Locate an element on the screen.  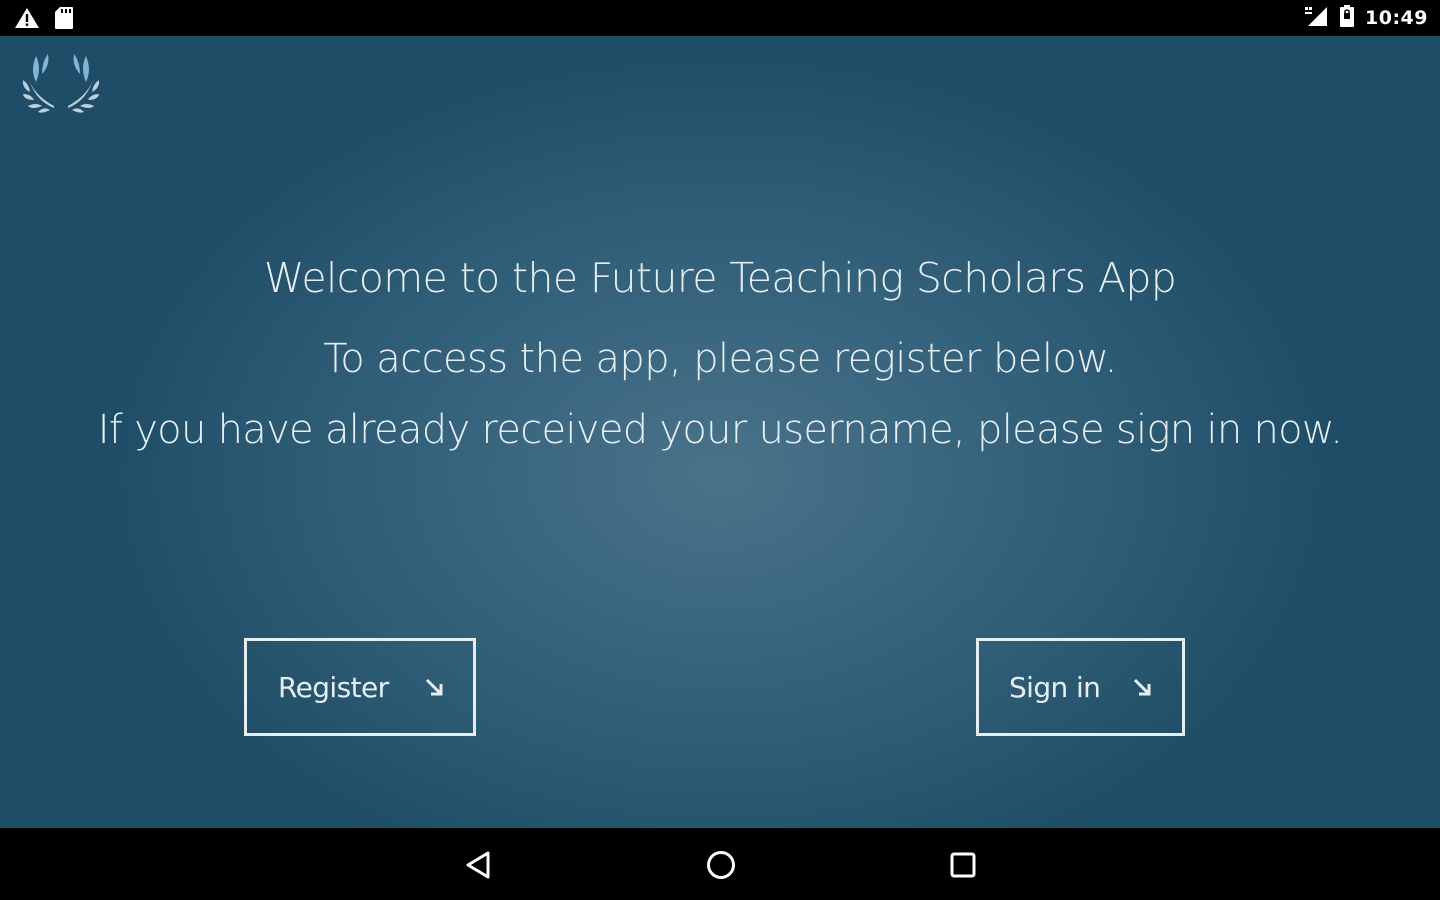
battery-icon is located at coordinates (1347, 18).